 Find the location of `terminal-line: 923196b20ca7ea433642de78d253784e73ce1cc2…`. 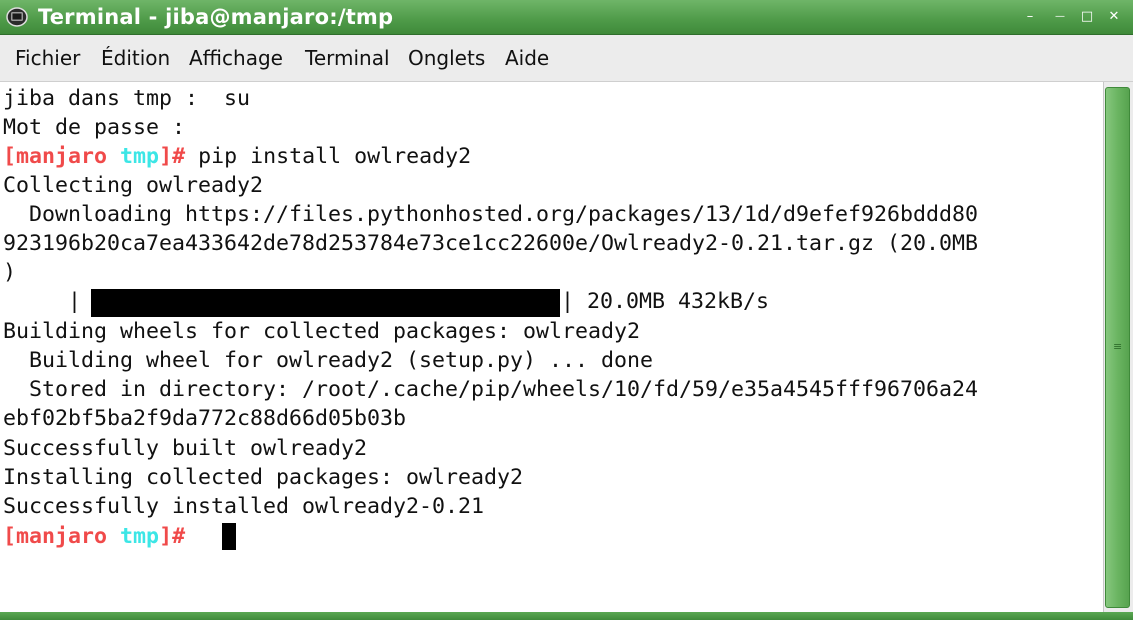

terminal-line: 923196b20ca7ea433642de78d253784e73ce1cc2… is located at coordinates (491, 243).